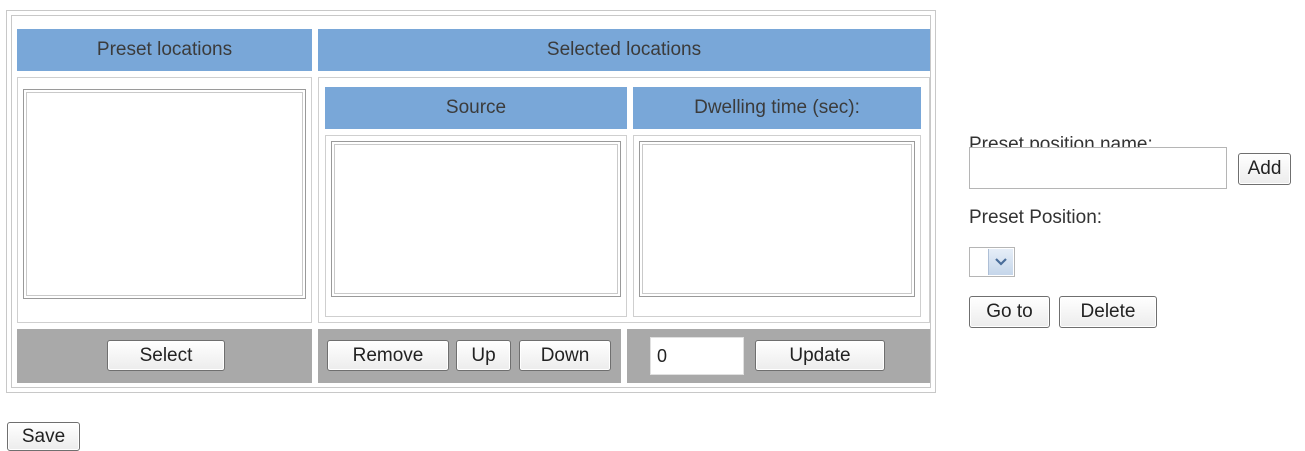 The width and height of the screenshot is (1305, 451). I want to click on preset-locations-header: Preset locations, so click(164, 50).